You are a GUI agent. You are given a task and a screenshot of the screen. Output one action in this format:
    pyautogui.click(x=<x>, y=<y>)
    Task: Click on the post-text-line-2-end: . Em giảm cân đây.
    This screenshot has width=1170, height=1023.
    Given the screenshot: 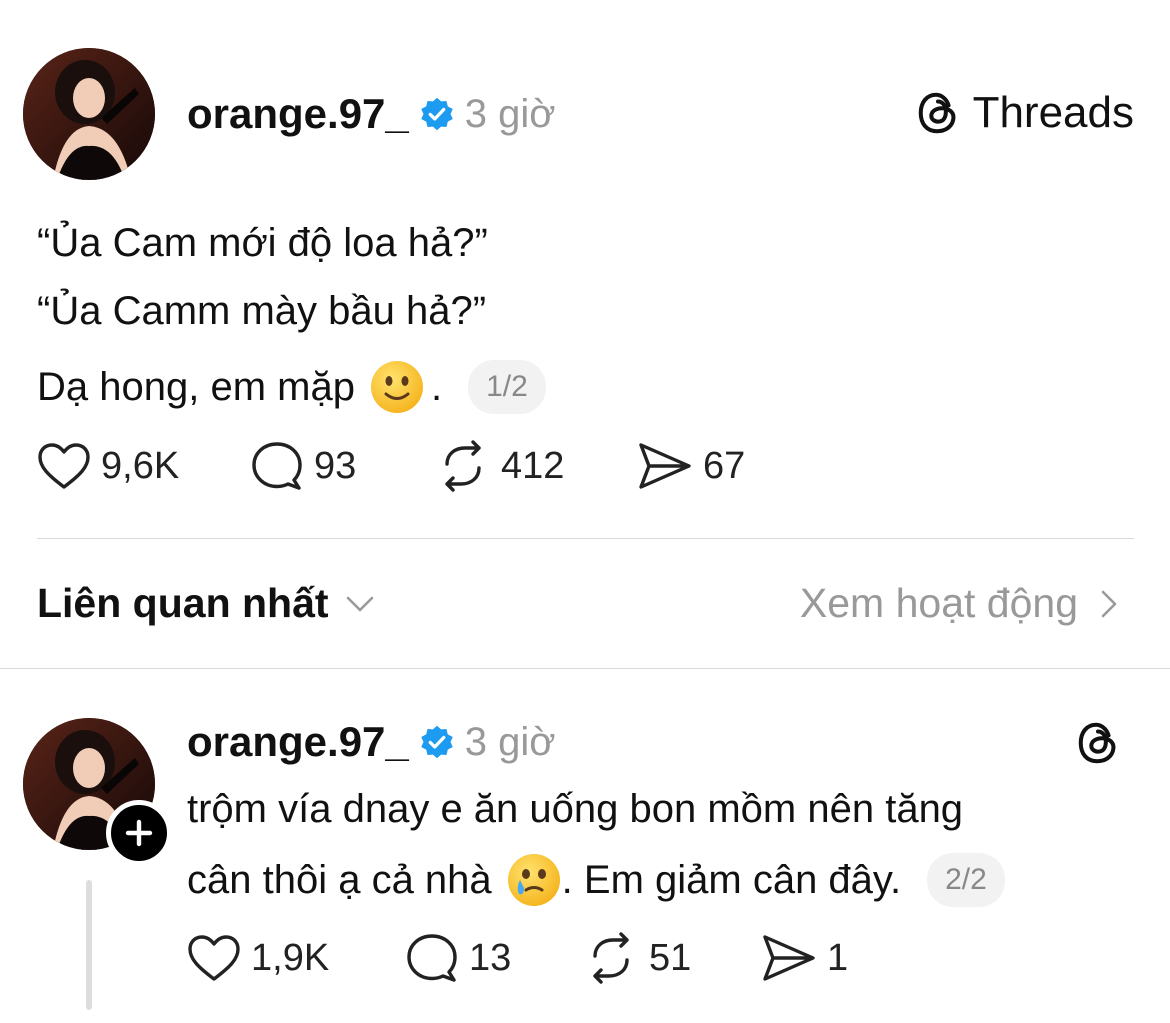 What is the action you would take?
    pyautogui.click(x=731, y=880)
    